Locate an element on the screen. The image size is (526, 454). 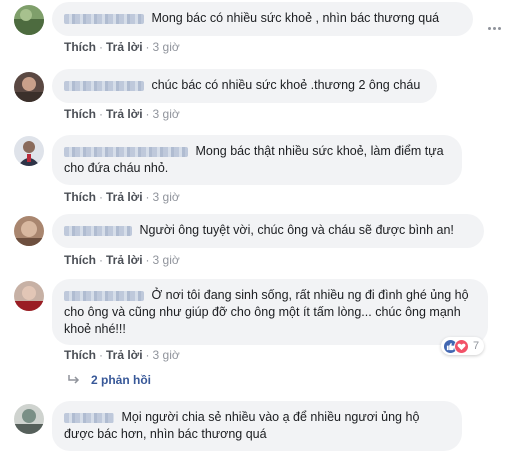
more-options-icon is located at coordinates (496, 23).